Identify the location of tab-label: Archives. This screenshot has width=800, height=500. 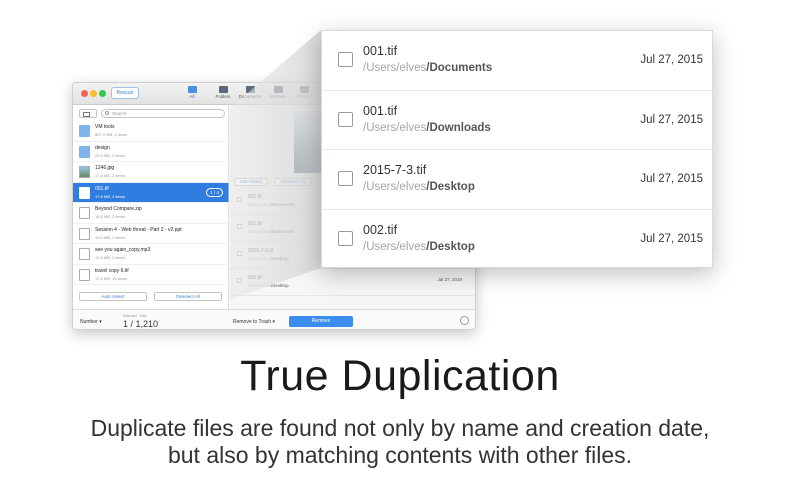
(278, 96).